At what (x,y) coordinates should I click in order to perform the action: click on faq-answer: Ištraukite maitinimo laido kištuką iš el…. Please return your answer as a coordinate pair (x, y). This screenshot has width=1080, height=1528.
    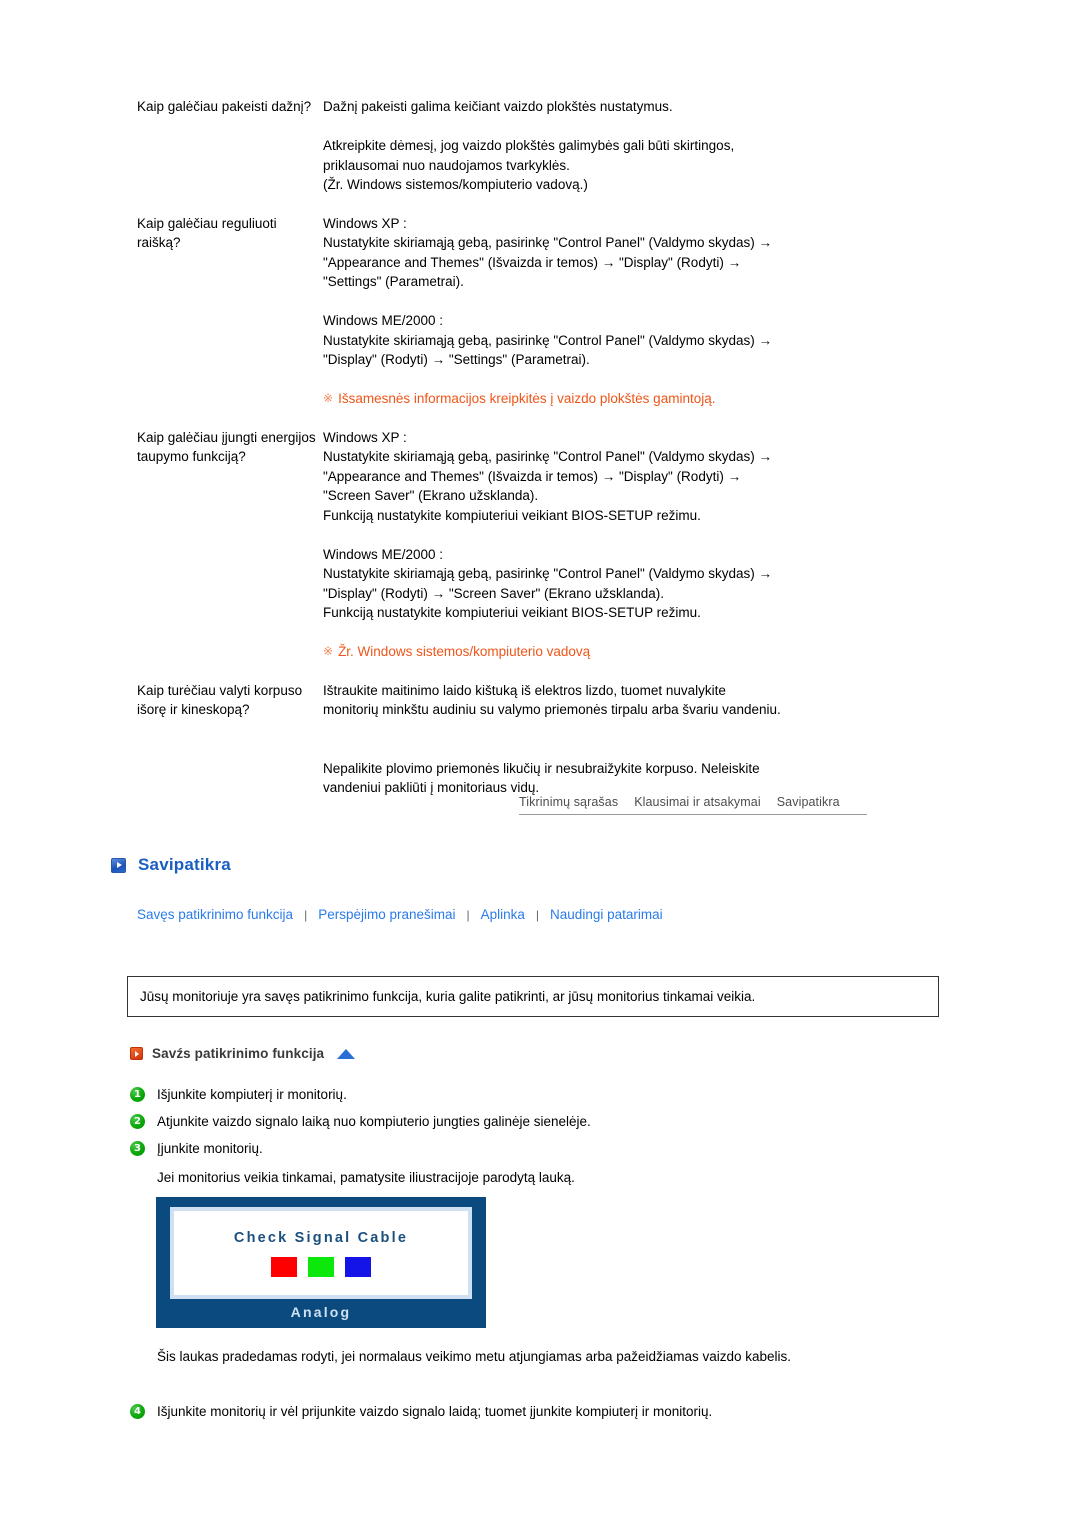
    Looking at the image, I should click on (610, 739).